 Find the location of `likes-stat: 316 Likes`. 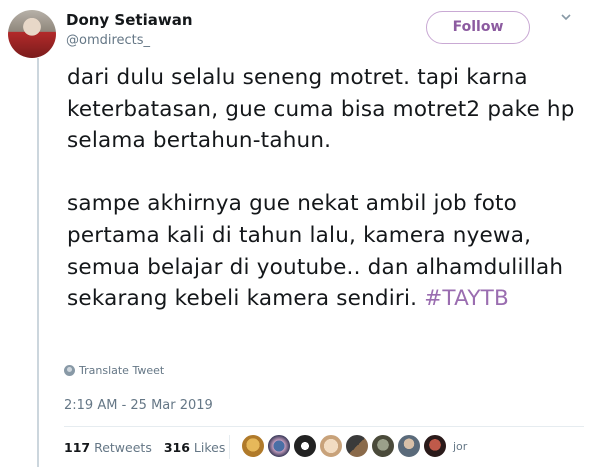

likes-stat: 316 Likes is located at coordinates (195, 447).